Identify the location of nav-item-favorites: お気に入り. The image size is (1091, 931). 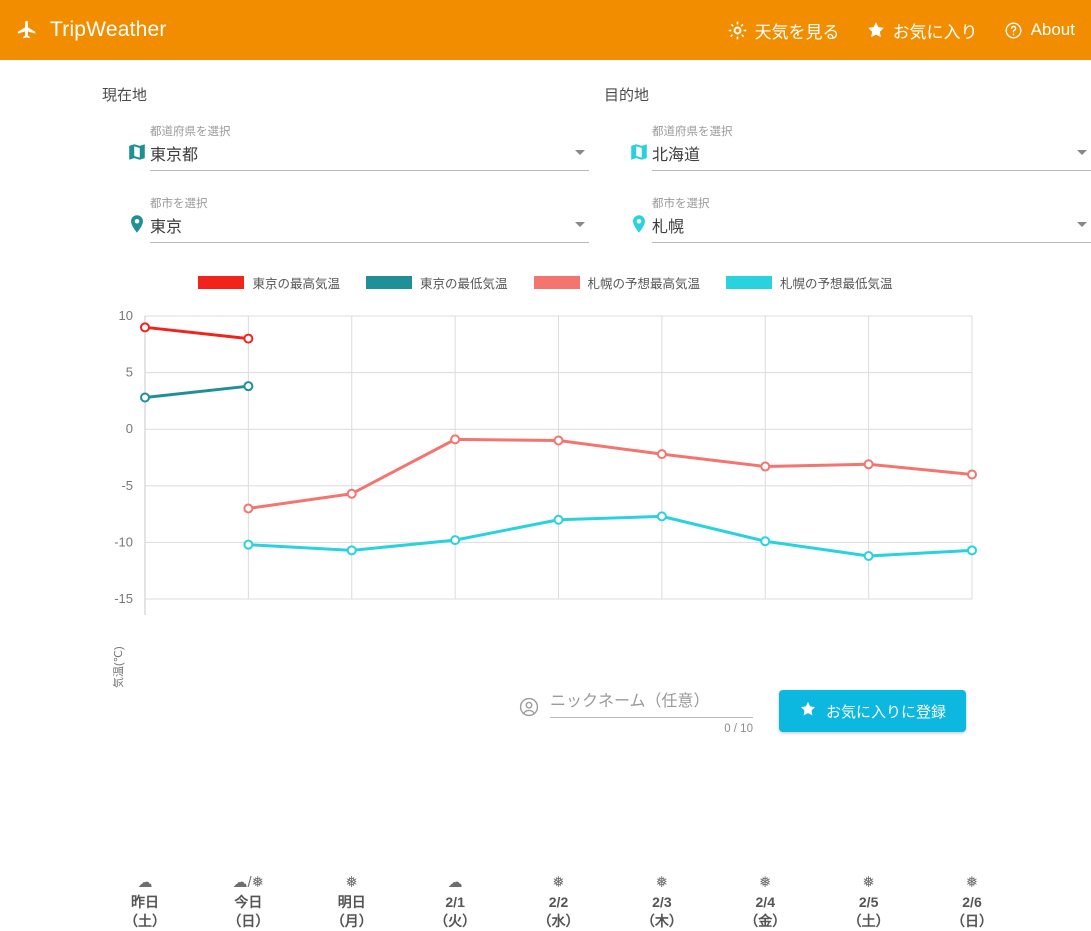
(922, 30).